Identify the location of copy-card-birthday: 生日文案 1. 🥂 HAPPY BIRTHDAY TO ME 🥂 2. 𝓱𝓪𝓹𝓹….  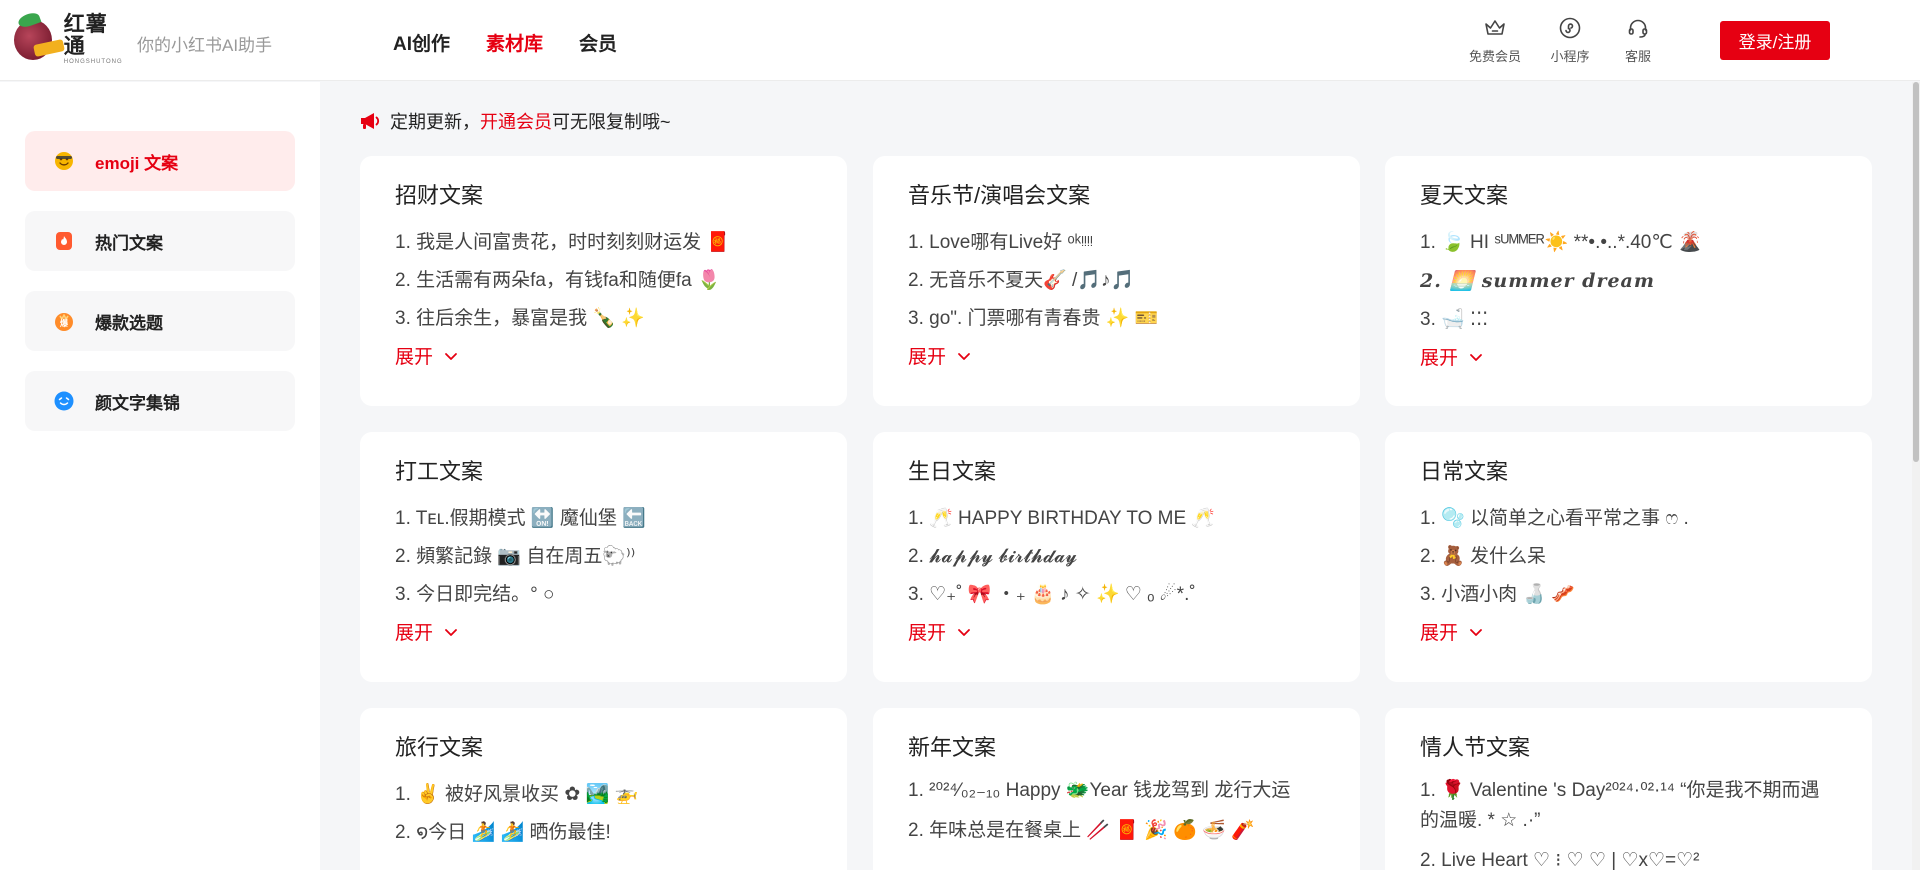
(1116, 557).